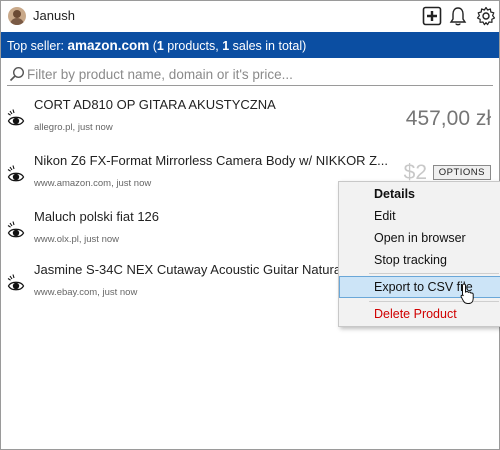 The height and width of the screenshot is (450, 500). I want to click on banner-prefix: Top seller:, so click(37, 46).